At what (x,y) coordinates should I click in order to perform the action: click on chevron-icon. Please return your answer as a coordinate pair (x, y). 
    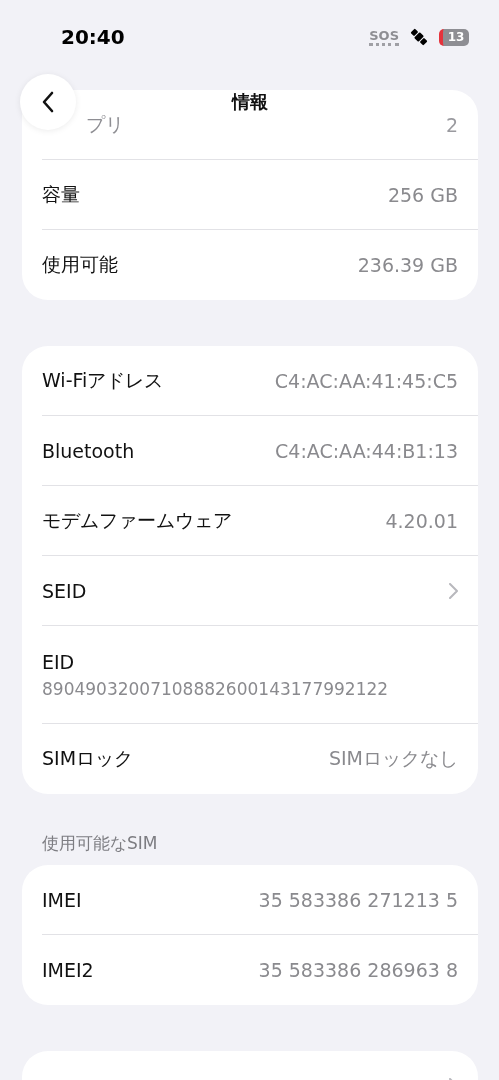
    Looking at the image, I should click on (453, 590).